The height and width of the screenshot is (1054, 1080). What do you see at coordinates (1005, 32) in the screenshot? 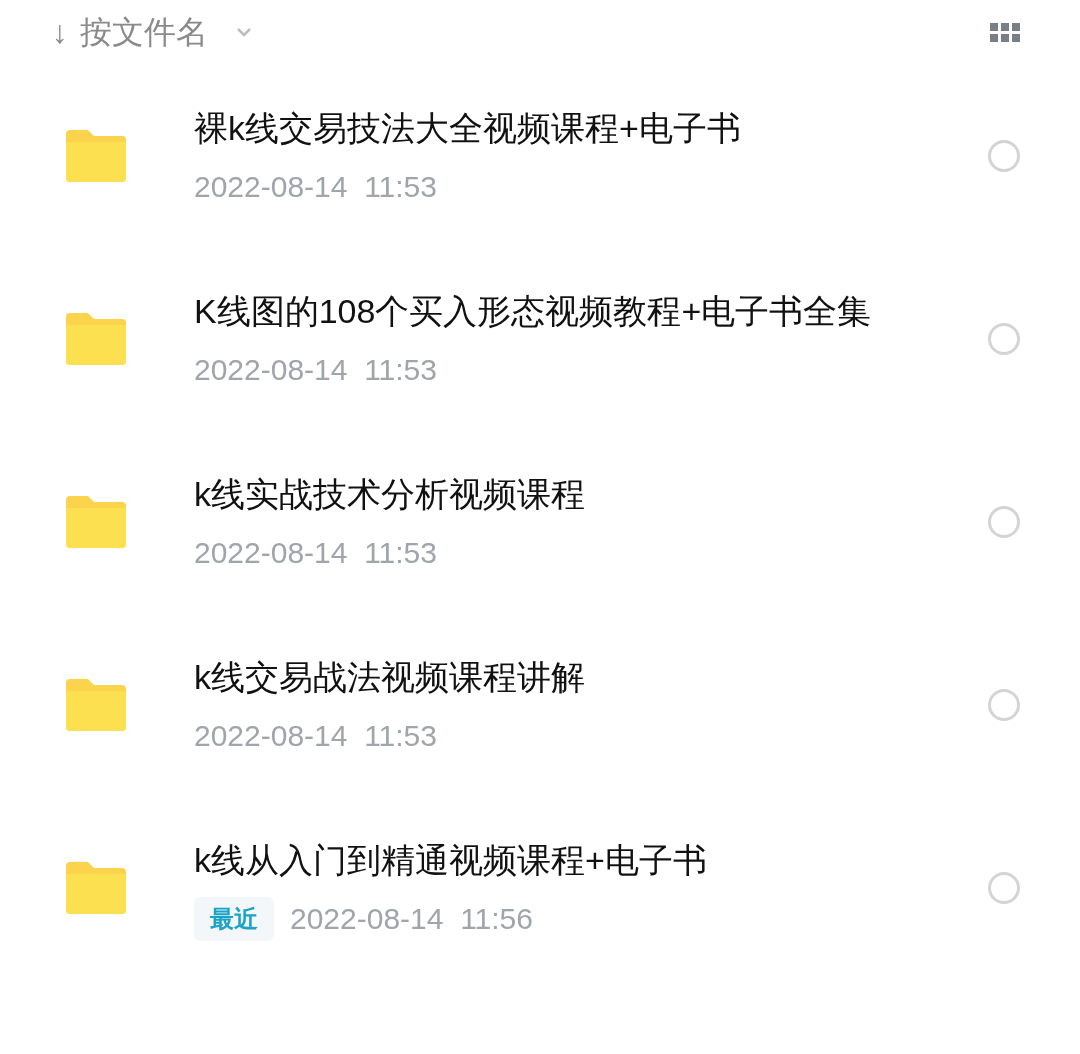
I see `grid-view-icon` at bounding box center [1005, 32].